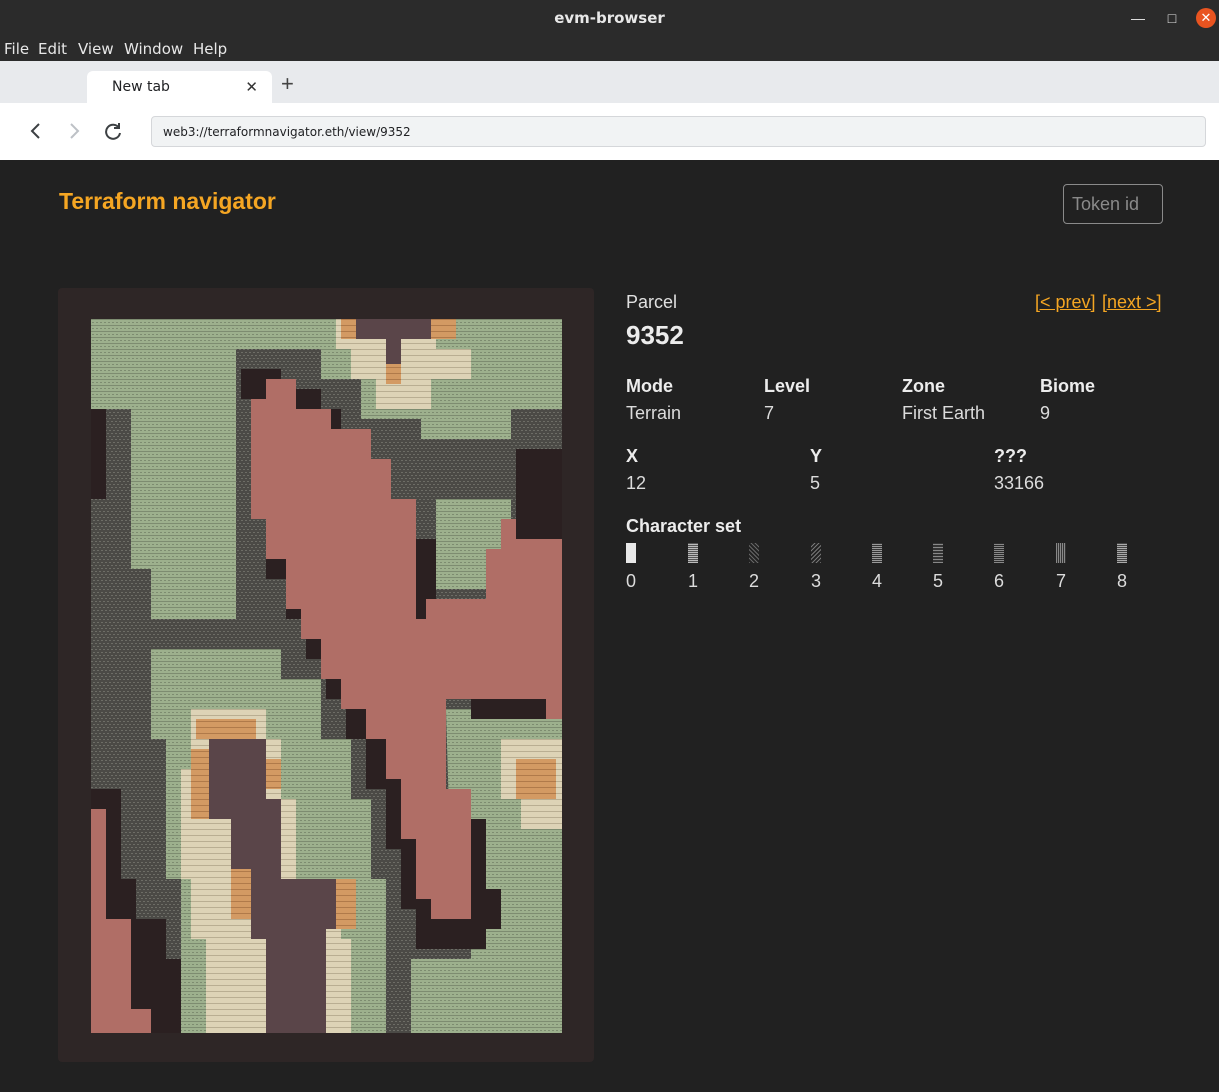 Image resolution: width=1219 pixels, height=1092 pixels. Describe the element at coordinates (1045, 413) in the screenshot. I see `biome-value: 9` at that location.